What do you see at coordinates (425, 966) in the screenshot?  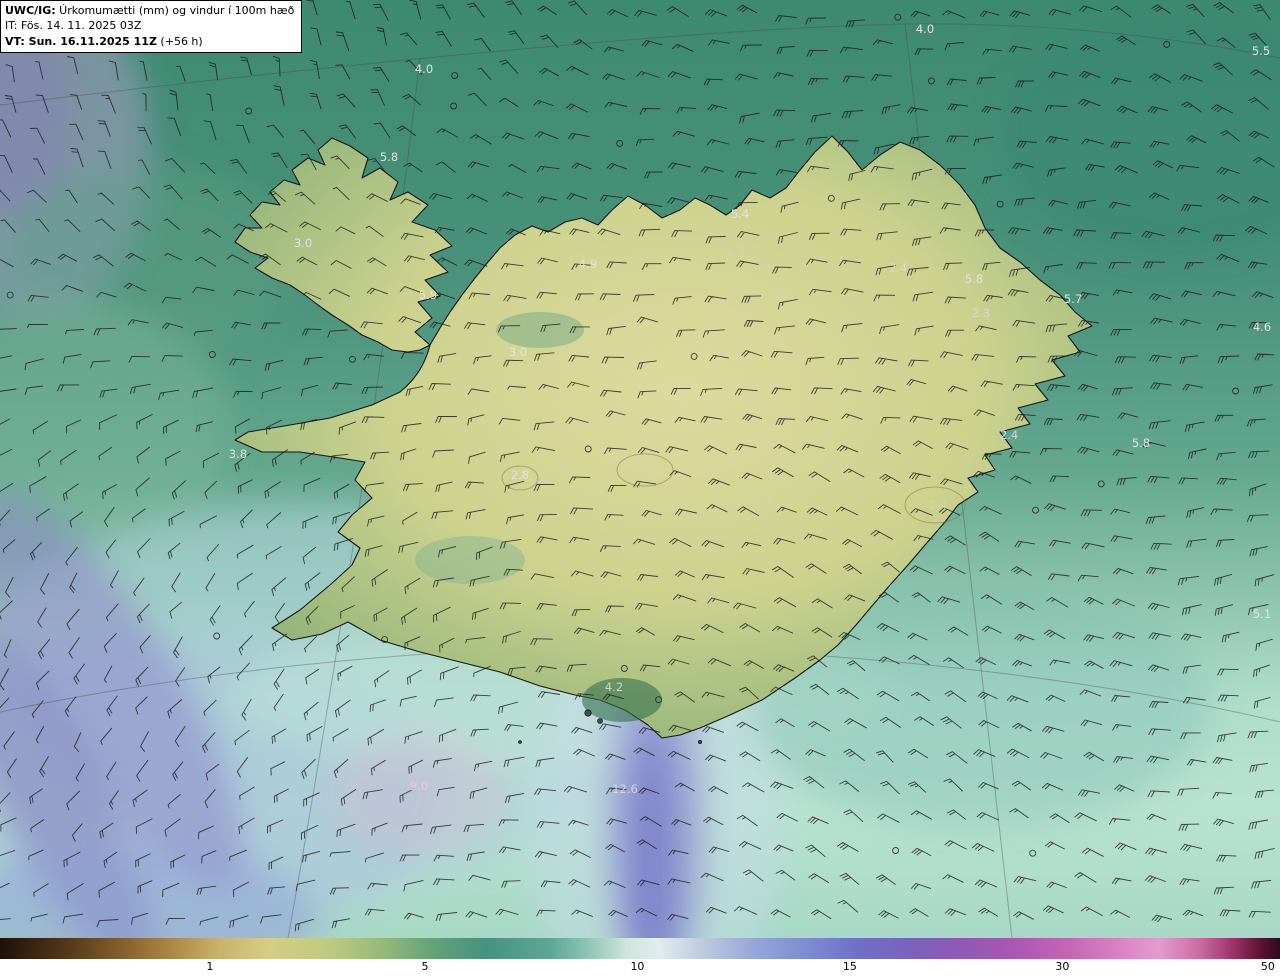 I see `colorbar-tick-5: 5` at bounding box center [425, 966].